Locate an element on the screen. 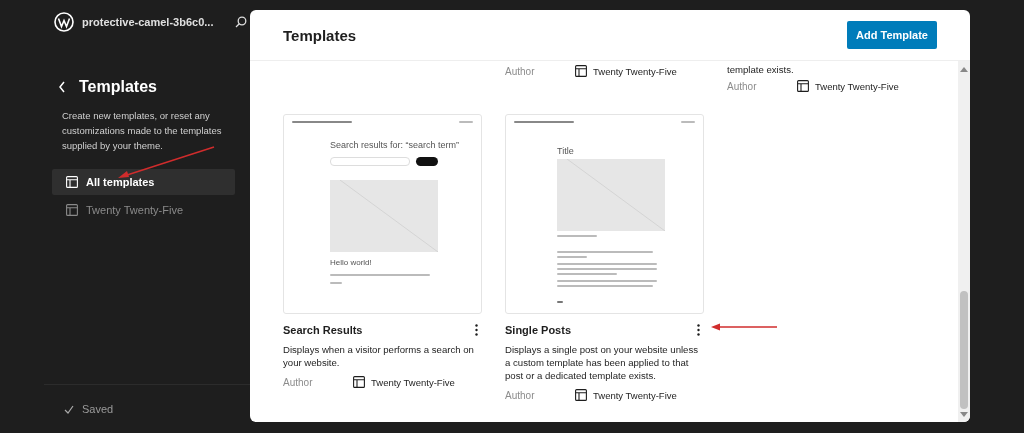 The image size is (1024, 433). template-preview: Title is located at coordinates (604, 214).